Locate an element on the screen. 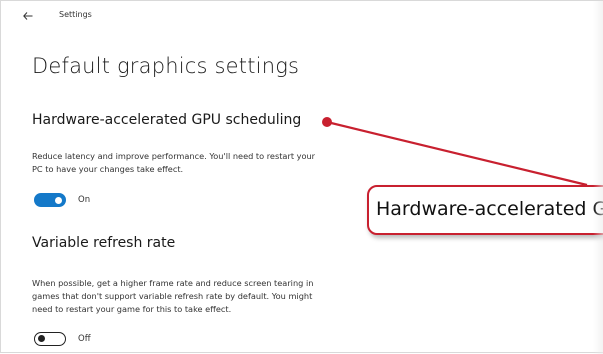 This screenshot has width=603, height=354. gpu-scheduling-description-line: PC to have your changes take effect. is located at coordinates (108, 169).